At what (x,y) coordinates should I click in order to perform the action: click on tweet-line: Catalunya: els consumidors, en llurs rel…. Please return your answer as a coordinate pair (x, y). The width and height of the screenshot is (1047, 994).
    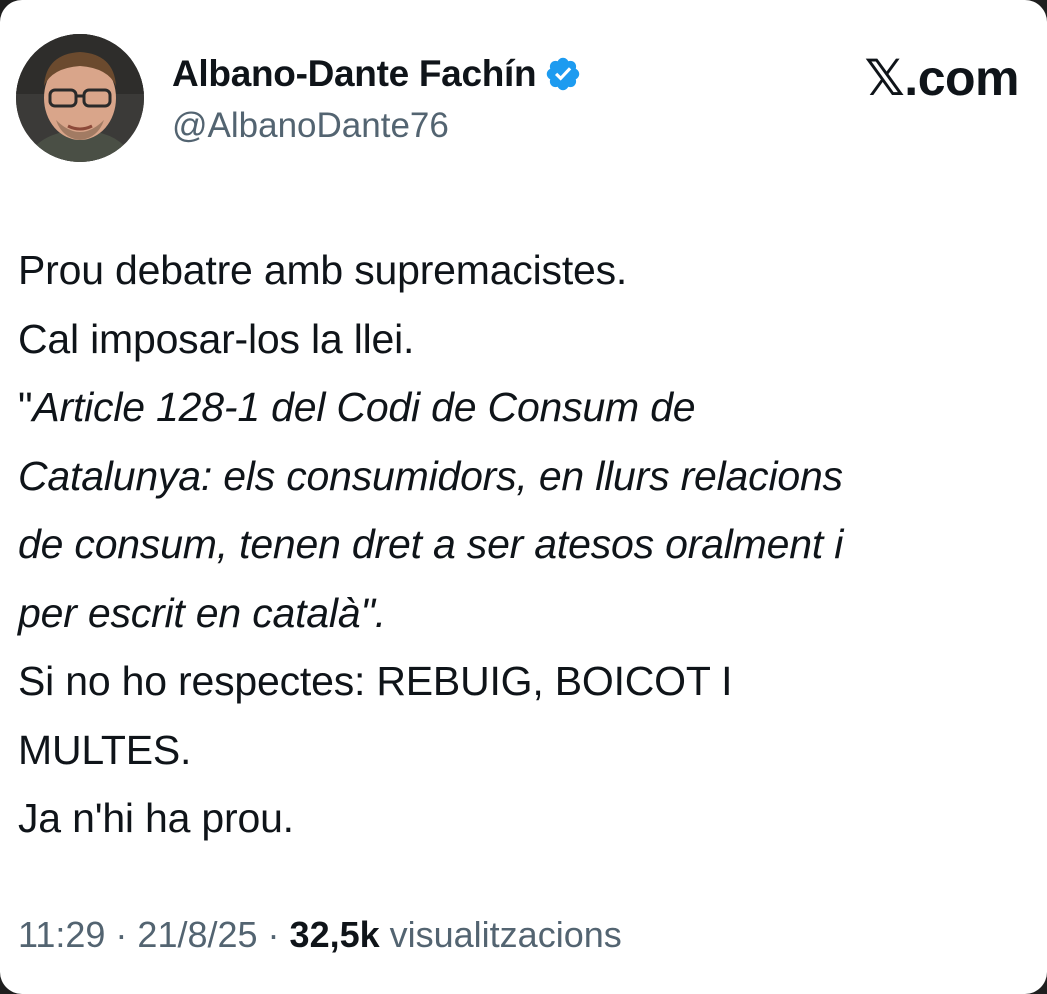
    Looking at the image, I should click on (430, 475).